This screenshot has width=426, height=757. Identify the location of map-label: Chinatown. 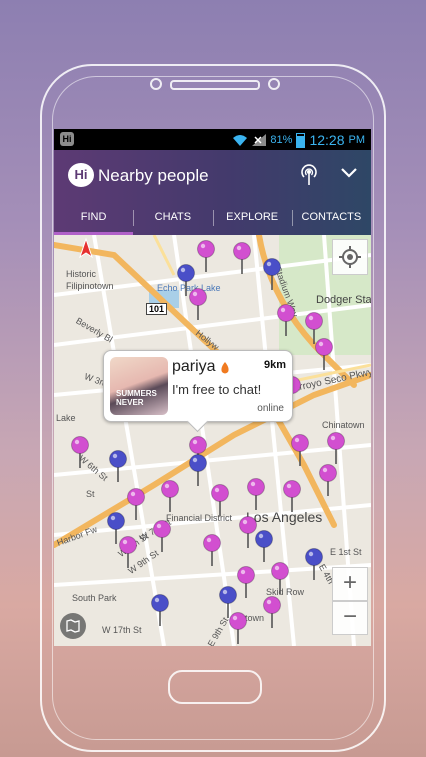
(343, 425).